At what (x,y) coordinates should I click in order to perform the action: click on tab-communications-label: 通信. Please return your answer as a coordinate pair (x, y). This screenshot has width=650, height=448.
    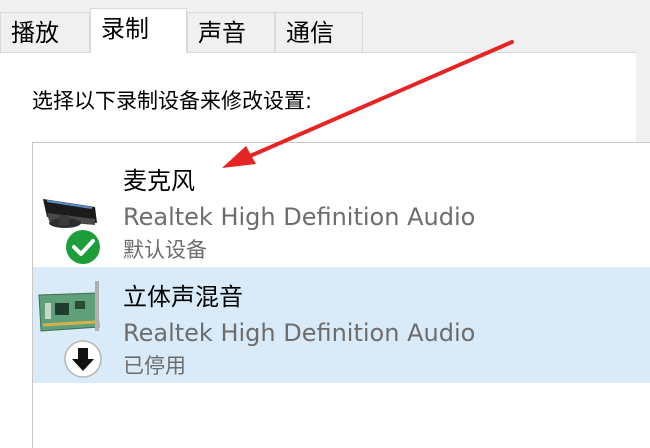
    Looking at the image, I should click on (310, 33).